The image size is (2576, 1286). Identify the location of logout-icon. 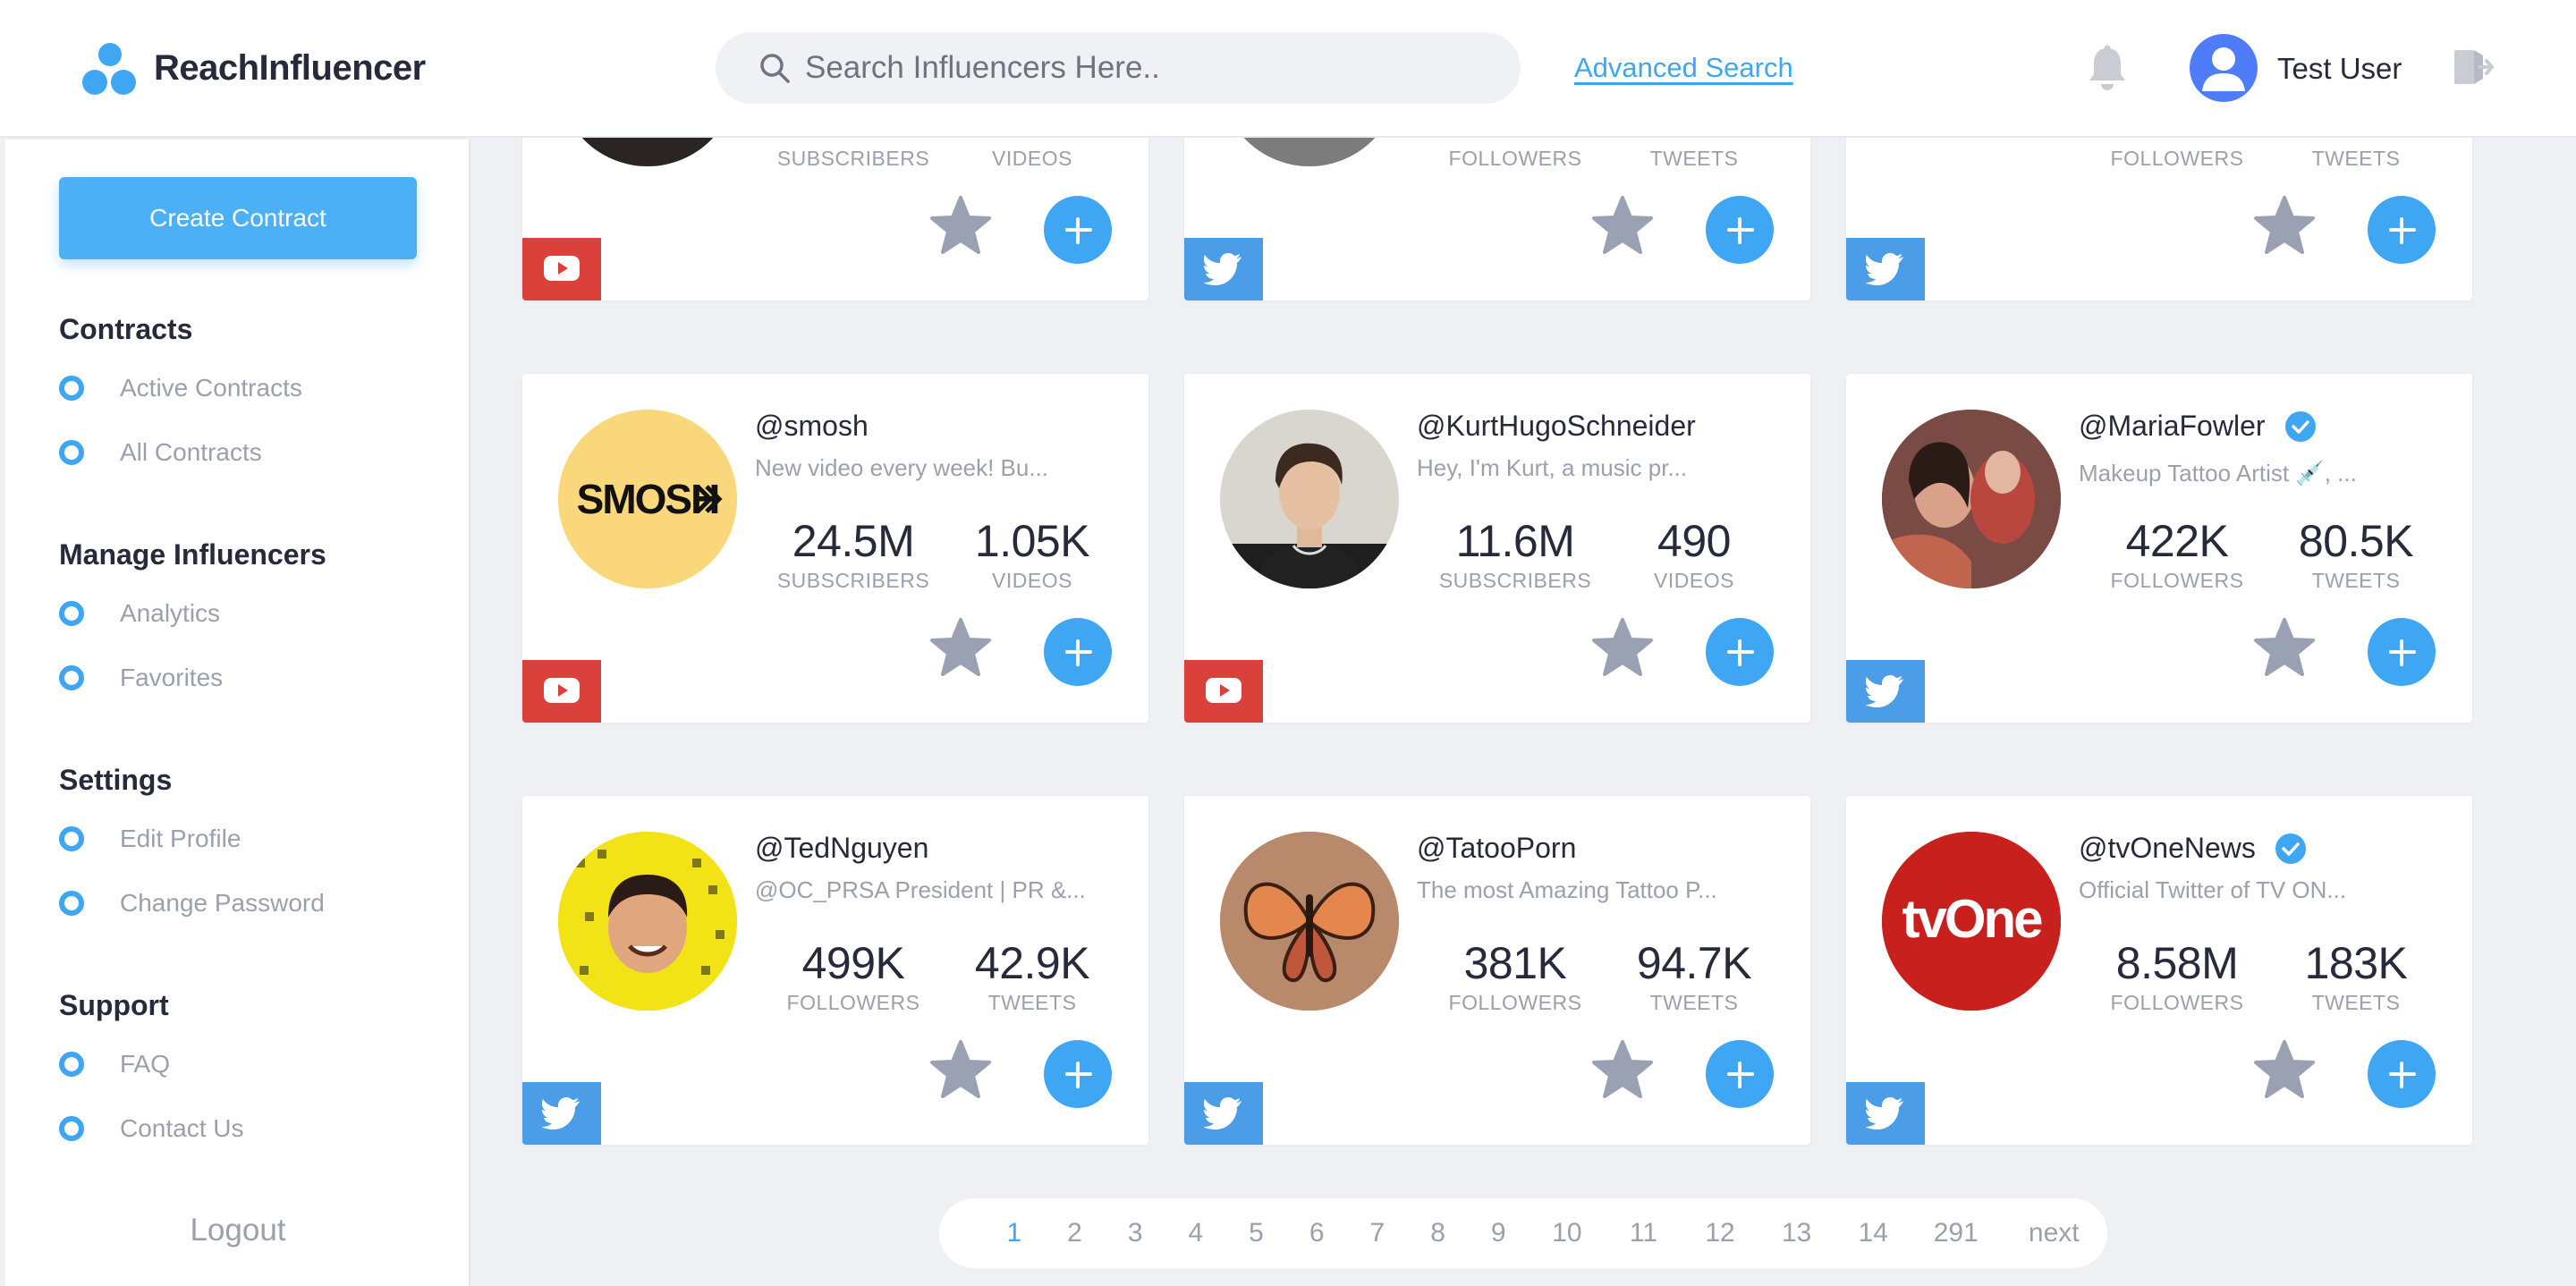
(2474, 69).